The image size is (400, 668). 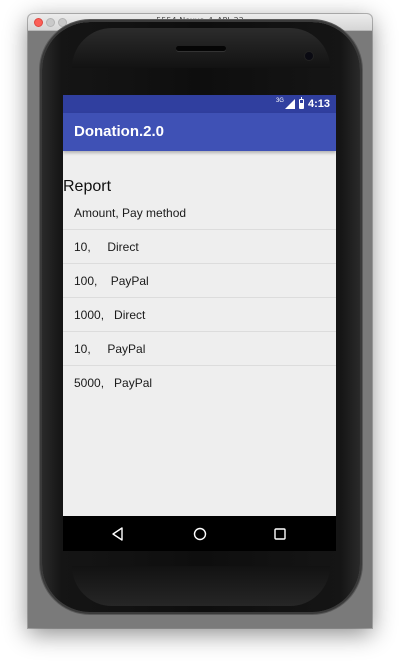 What do you see at coordinates (318, 104) in the screenshot?
I see `status-clock: 4:13` at bounding box center [318, 104].